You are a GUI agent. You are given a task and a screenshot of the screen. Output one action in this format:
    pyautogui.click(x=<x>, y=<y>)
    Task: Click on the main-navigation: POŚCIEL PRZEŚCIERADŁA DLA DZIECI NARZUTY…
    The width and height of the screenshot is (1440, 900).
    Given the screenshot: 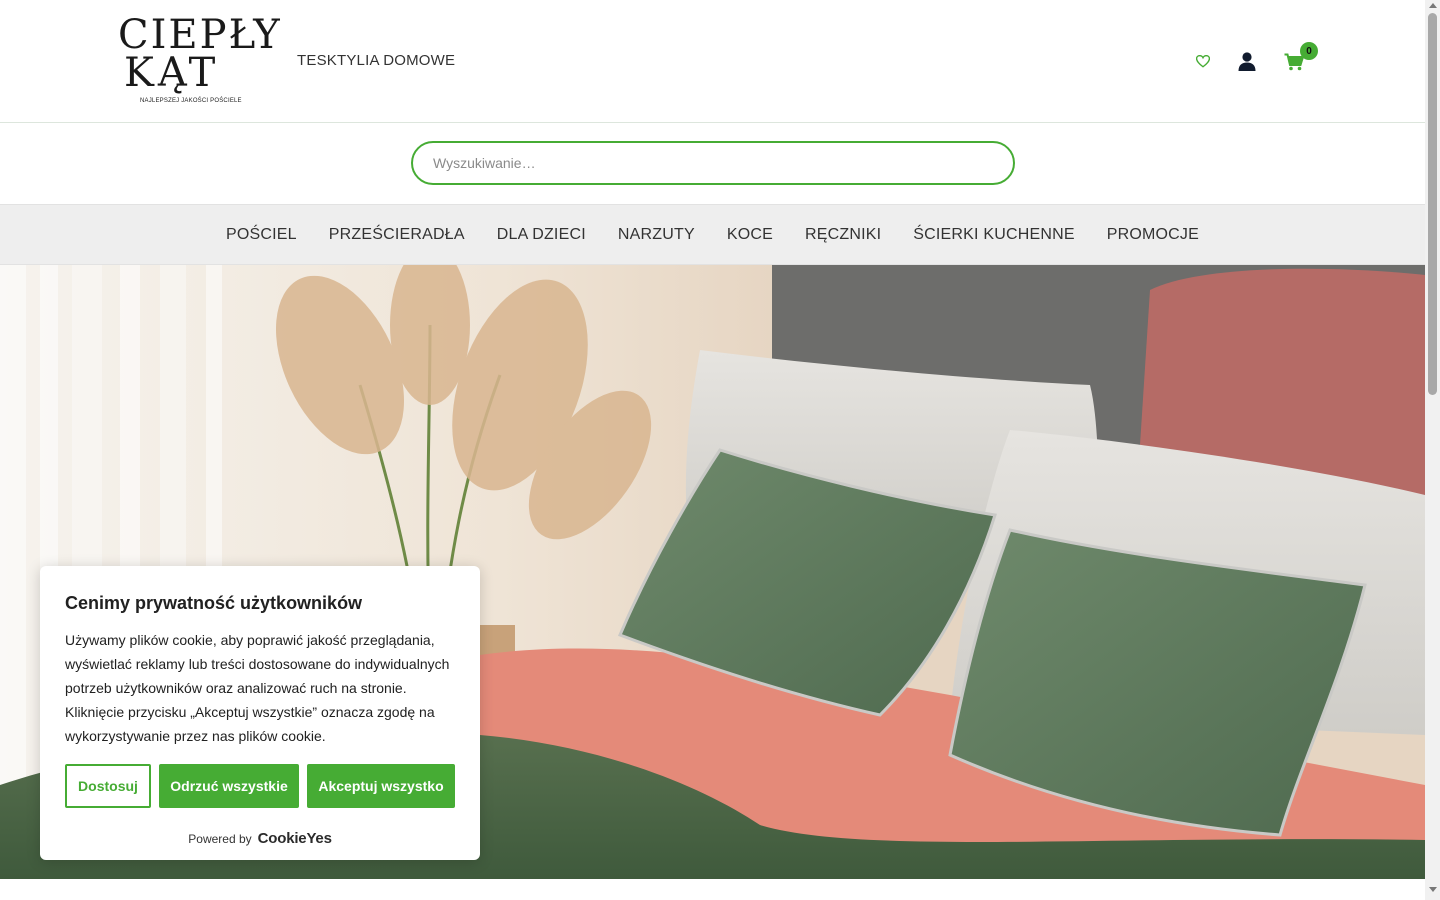 What is the action you would take?
    pyautogui.click(x=712, y=234)
    